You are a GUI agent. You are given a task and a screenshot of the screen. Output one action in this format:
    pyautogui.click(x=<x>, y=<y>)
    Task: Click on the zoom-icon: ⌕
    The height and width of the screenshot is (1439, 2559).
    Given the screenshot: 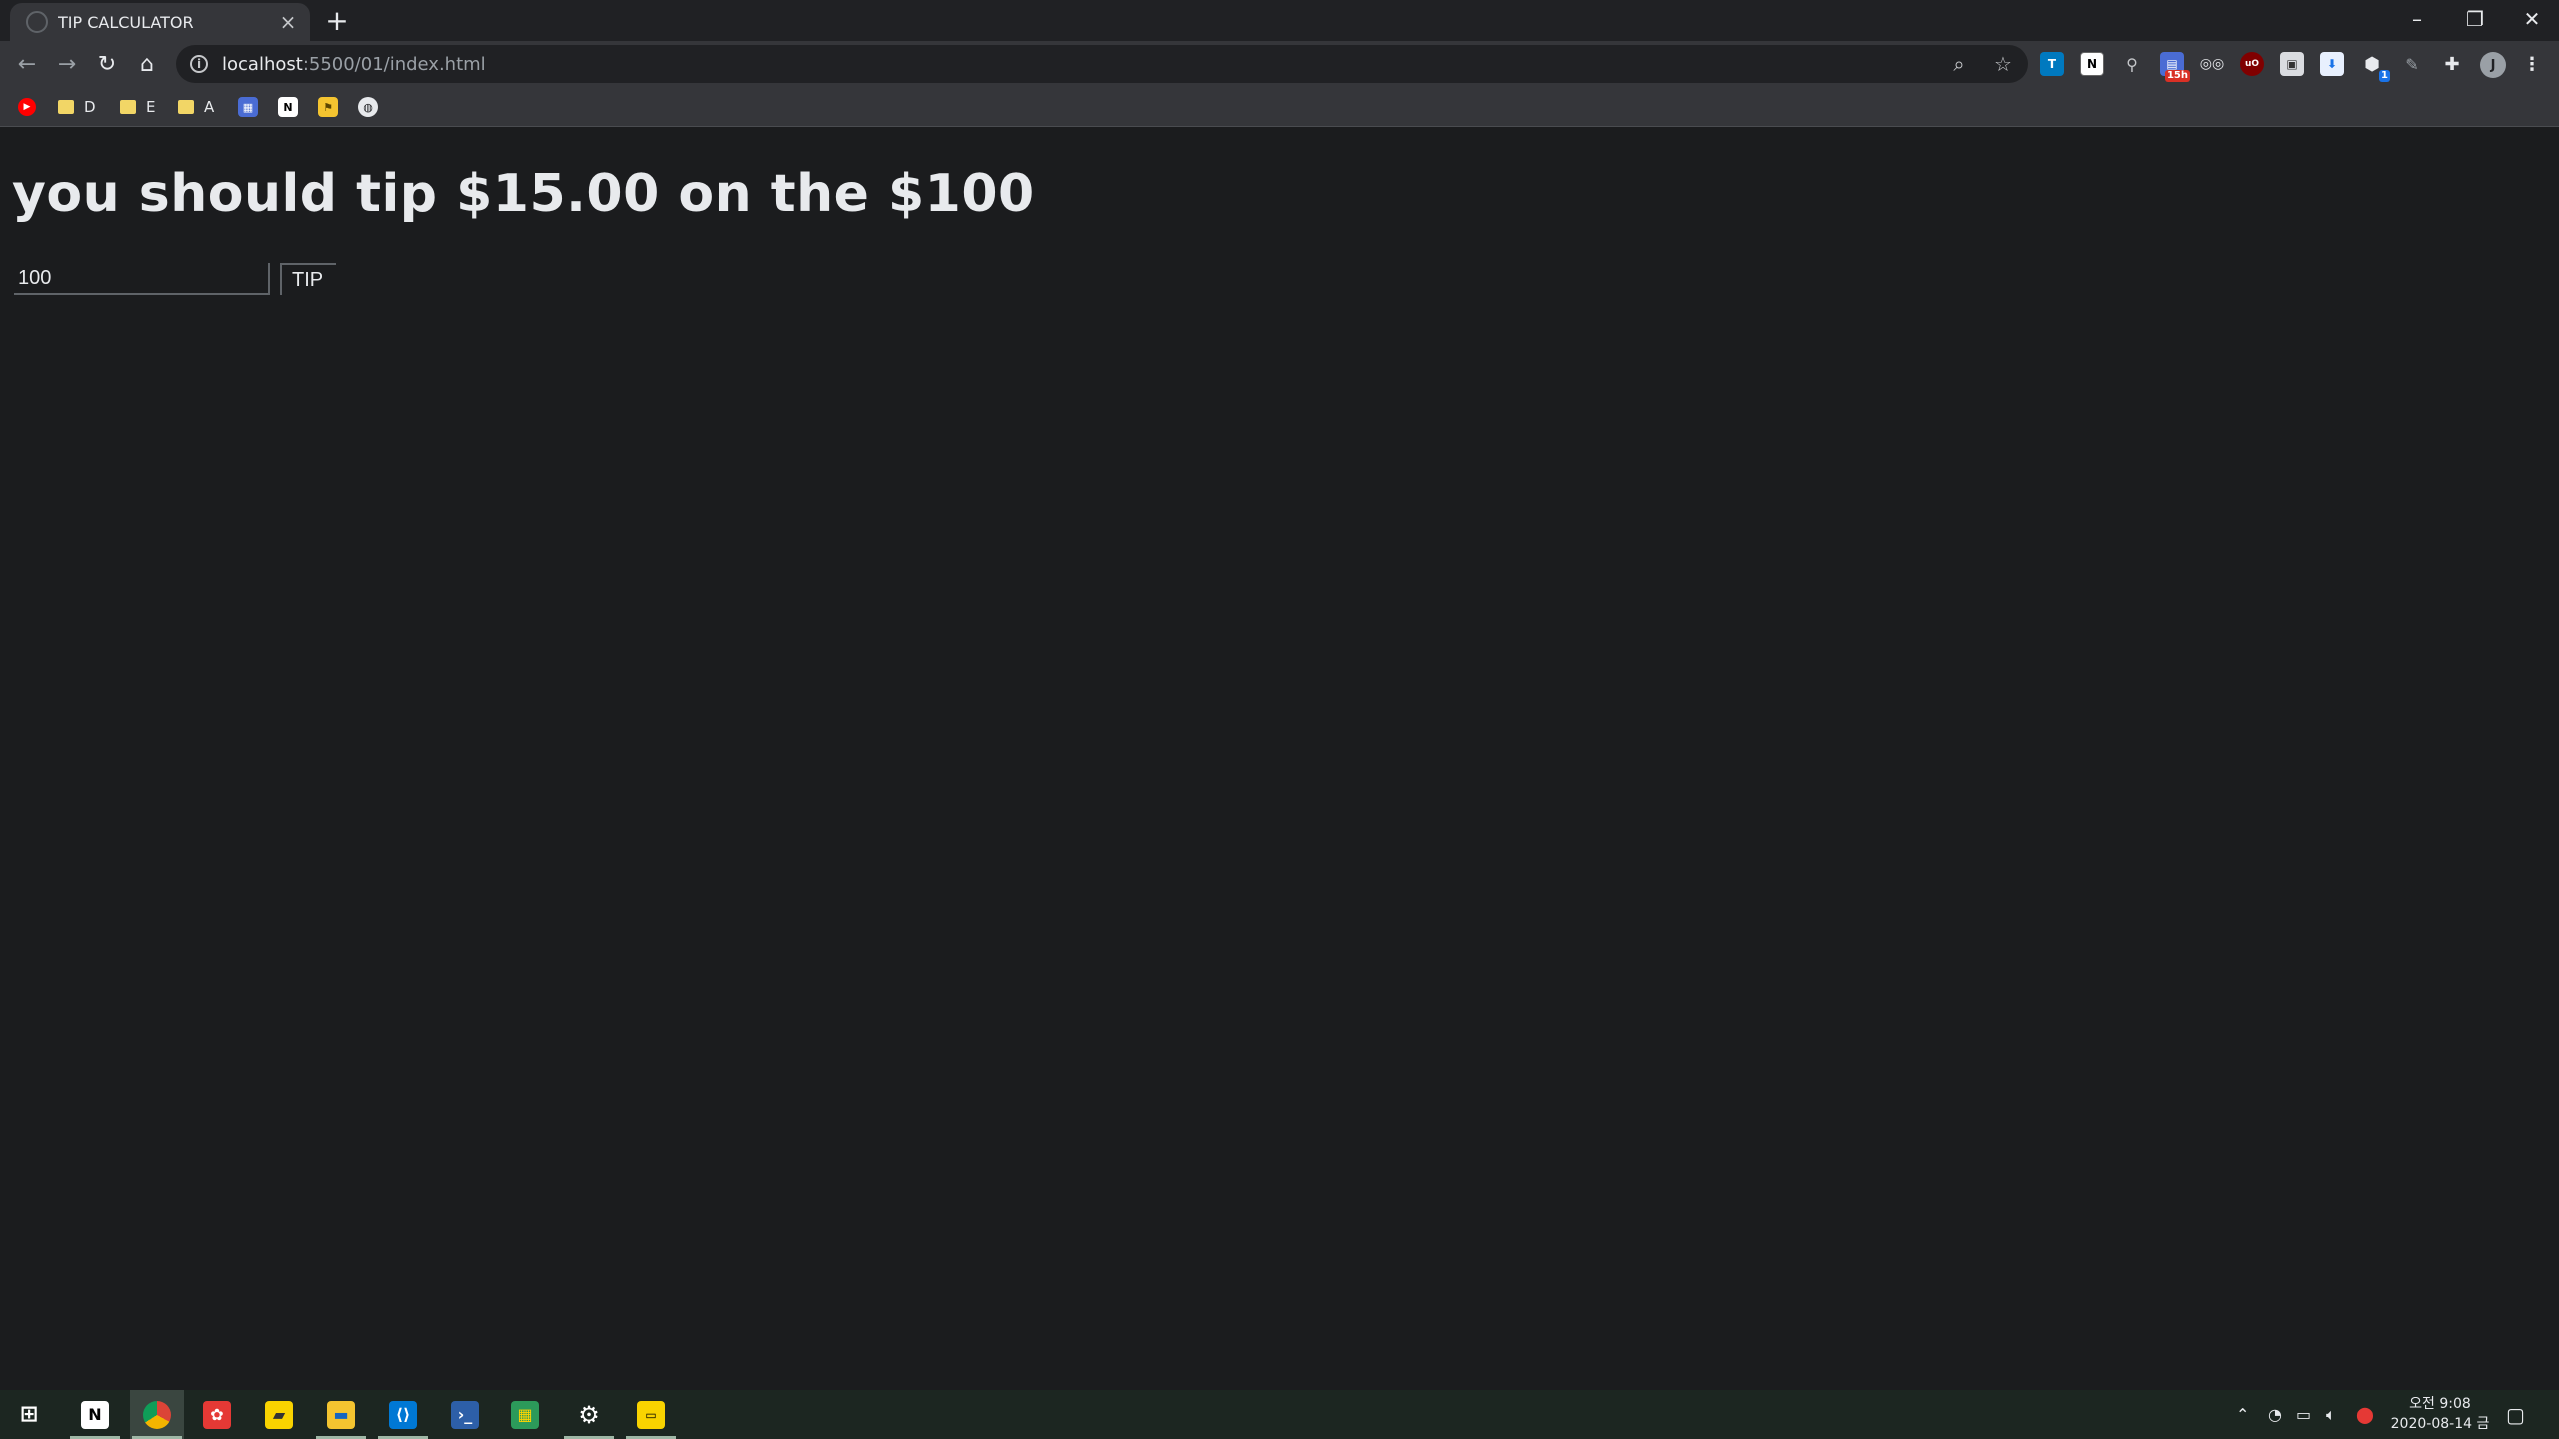 What is the action you would take?
    pyautogui.click(x=1959, y=64)
    